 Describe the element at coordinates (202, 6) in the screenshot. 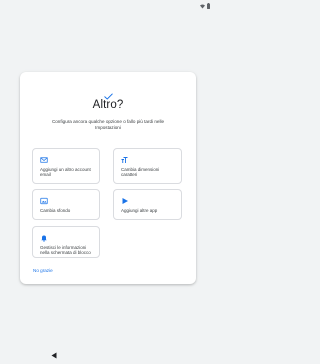

I see `wifi-icon` at that location.